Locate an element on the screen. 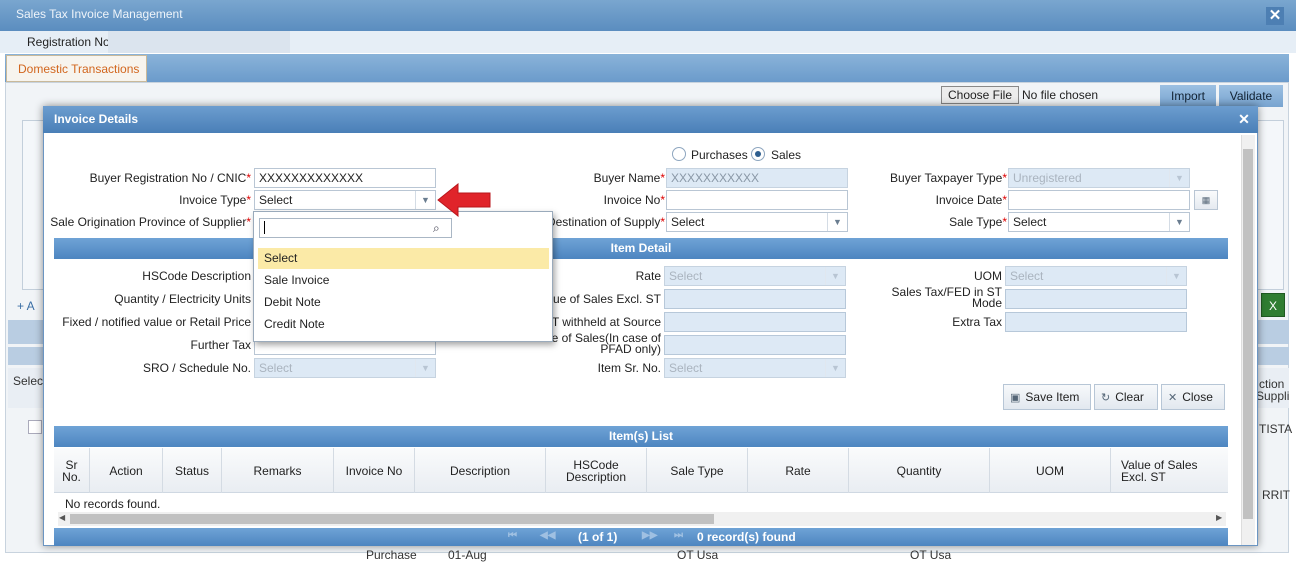 The width and height of the screenshot is (1296, 562). uom-value: Select is located at coordinates (1027, 276).